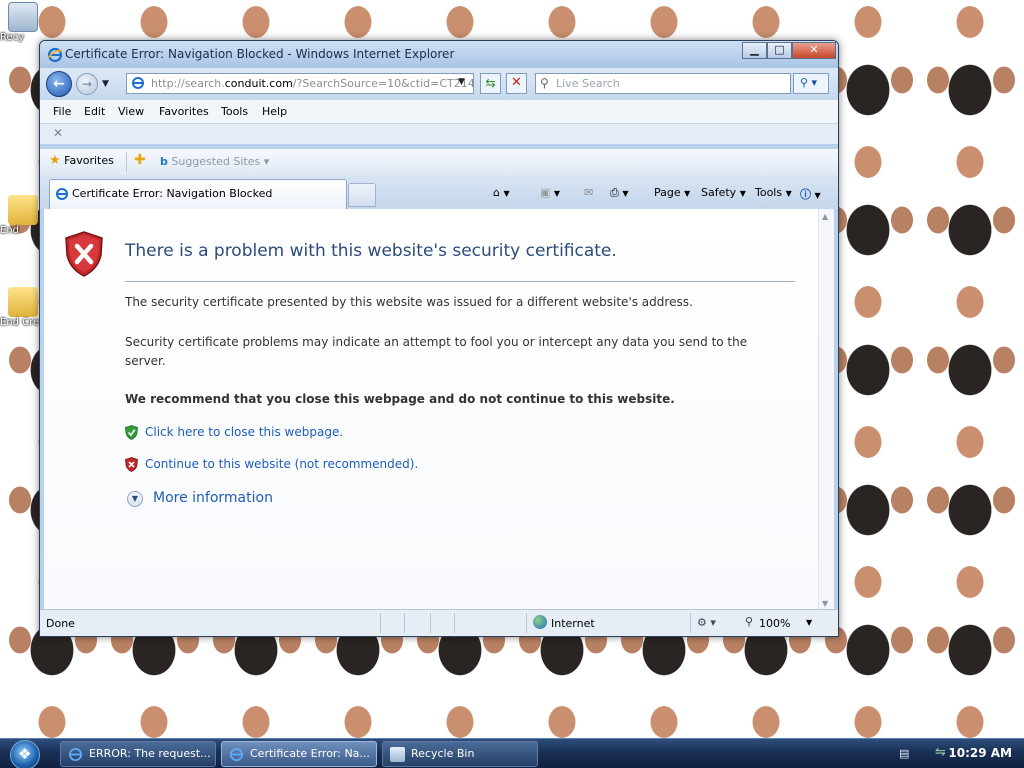 The width and height of the screenshot is (1024, 768). I want to click on star-icon: ★, so click(55, 160).